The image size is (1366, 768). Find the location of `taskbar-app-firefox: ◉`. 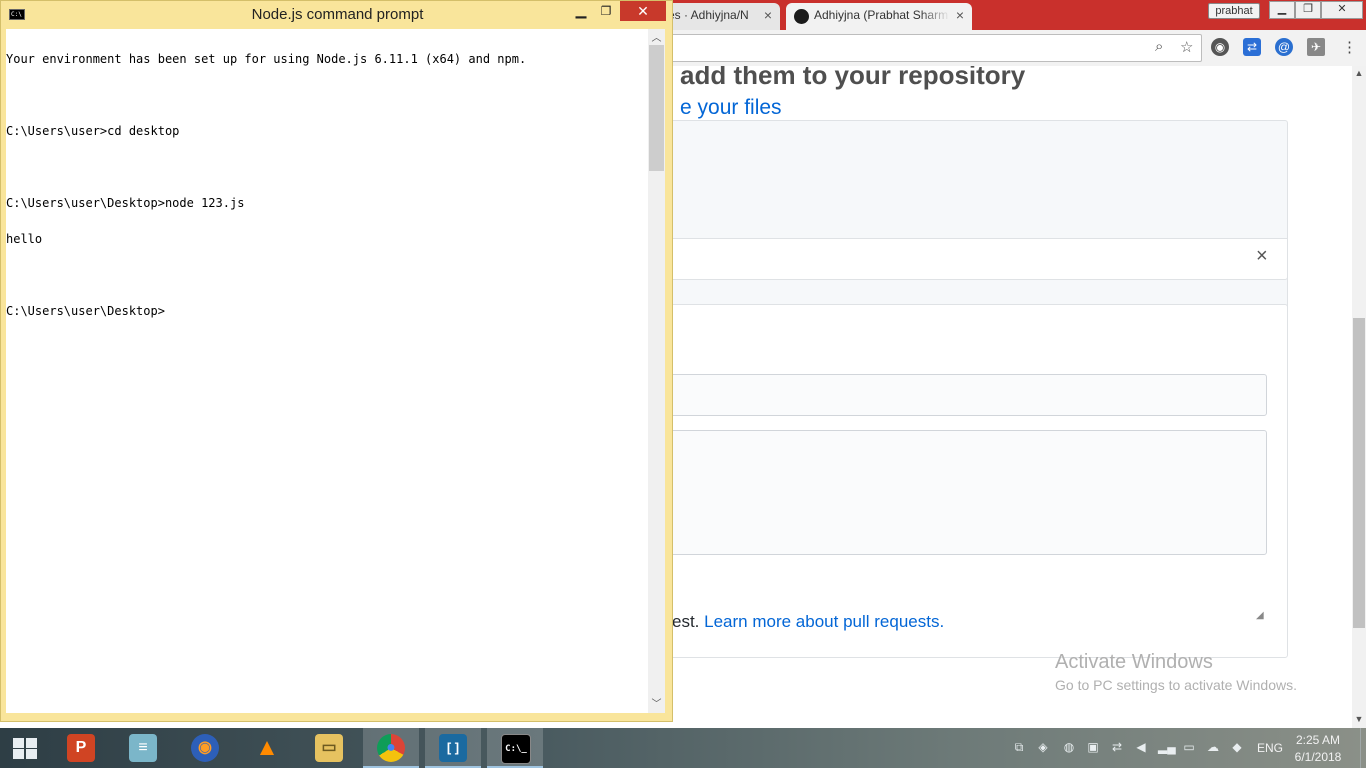

taskbar-app-firefox: ◉ is located at coordinates (205, 748).